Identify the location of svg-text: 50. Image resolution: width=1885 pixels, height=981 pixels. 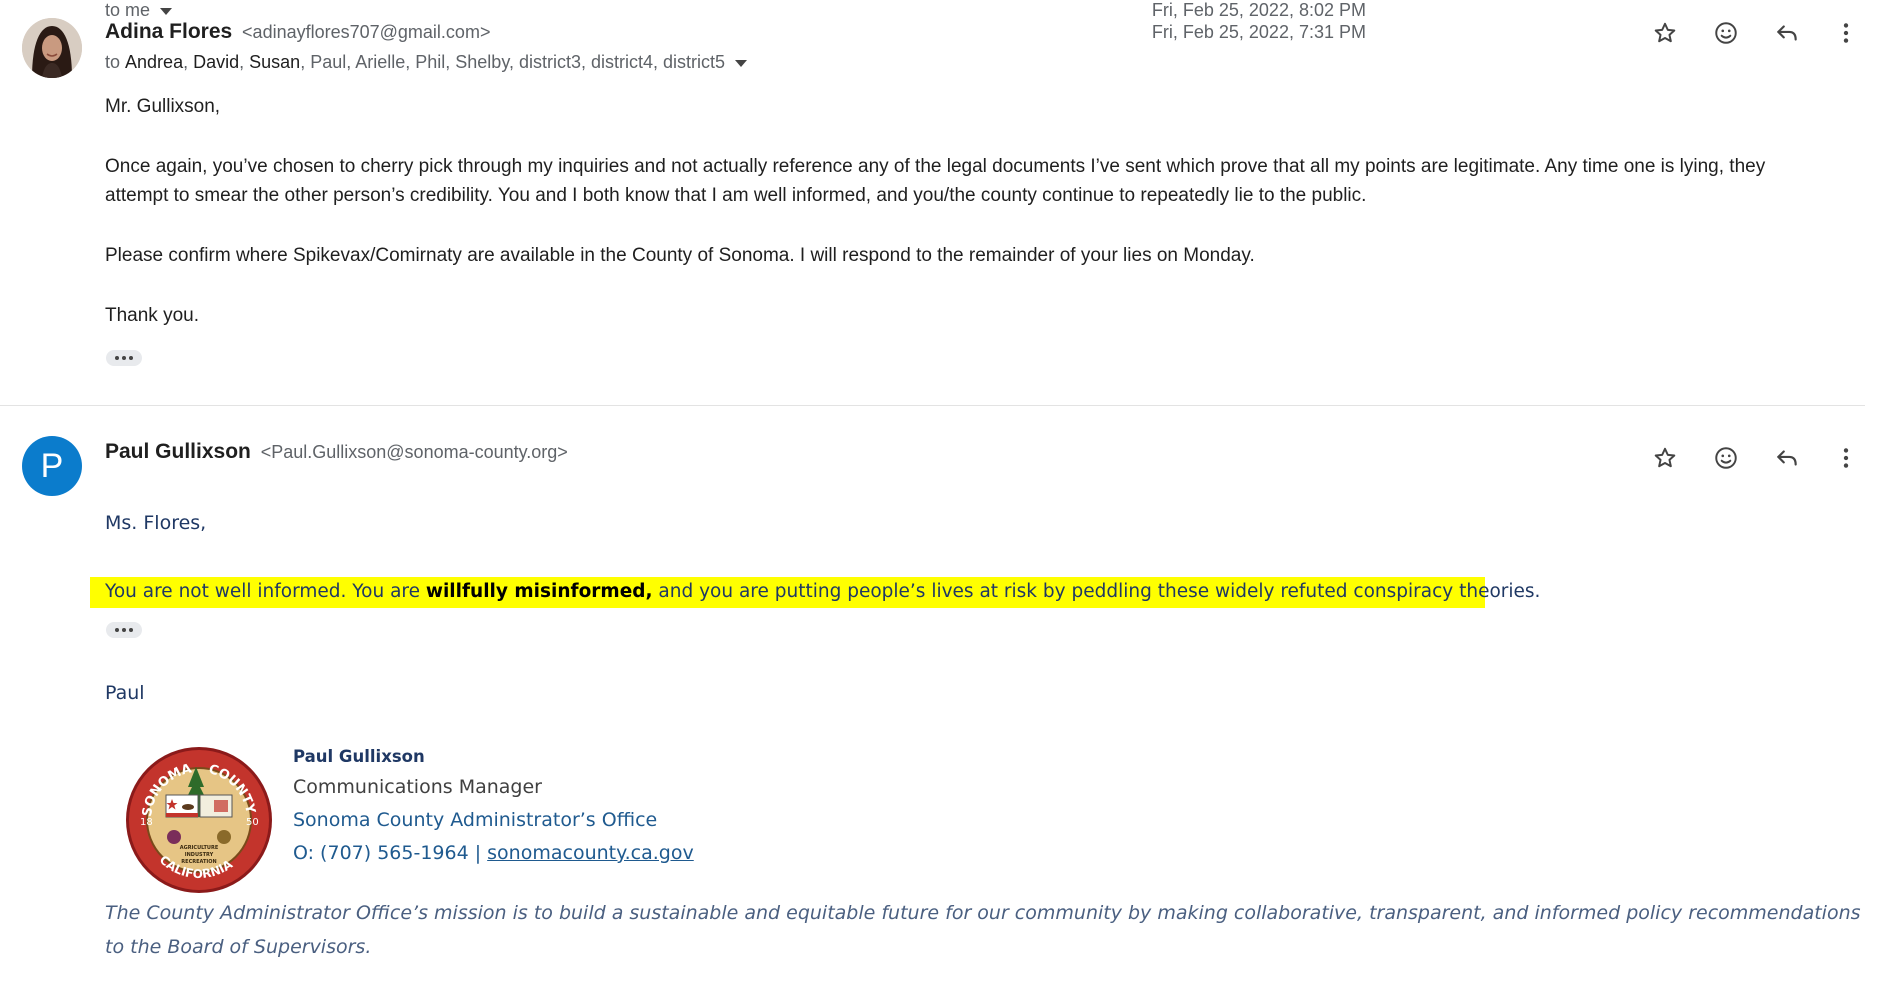
(252, 822).